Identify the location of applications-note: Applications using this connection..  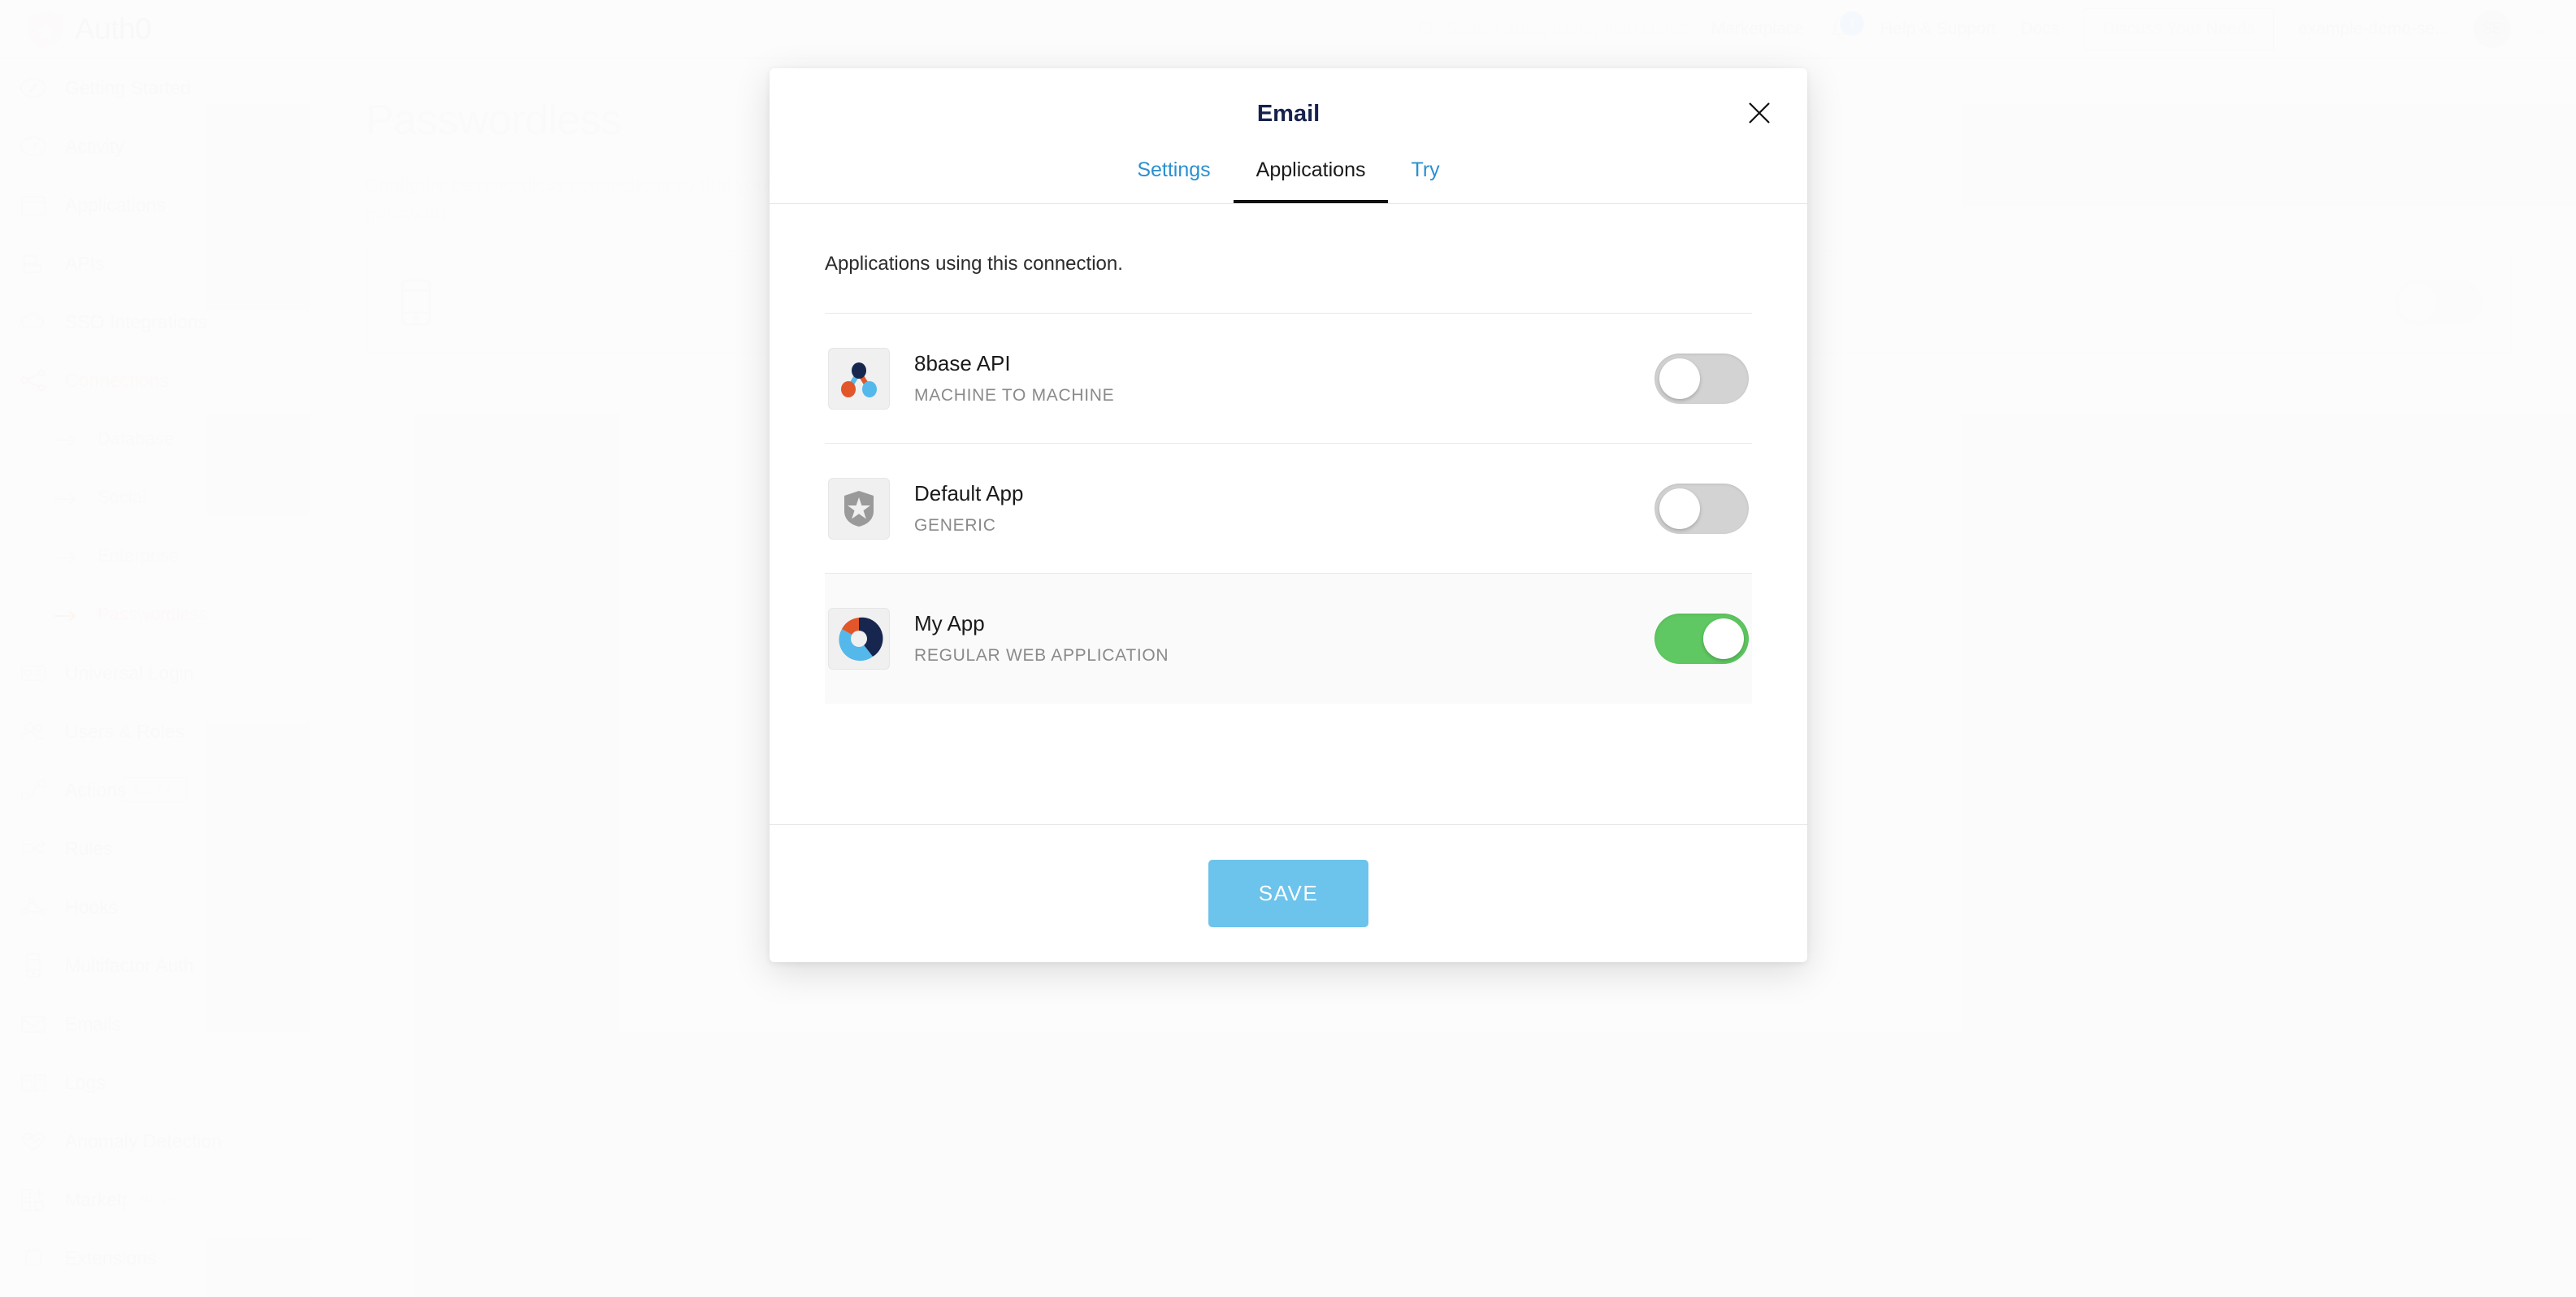
(974, 264).